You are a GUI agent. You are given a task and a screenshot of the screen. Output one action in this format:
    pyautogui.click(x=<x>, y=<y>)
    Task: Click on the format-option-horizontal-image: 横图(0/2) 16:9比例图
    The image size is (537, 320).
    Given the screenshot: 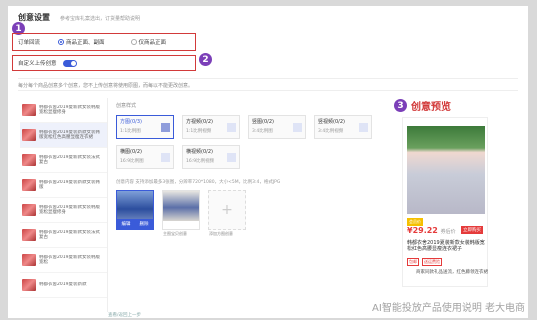 What is the action you would take?
    pyautogui.click(x=145, y=157)
    